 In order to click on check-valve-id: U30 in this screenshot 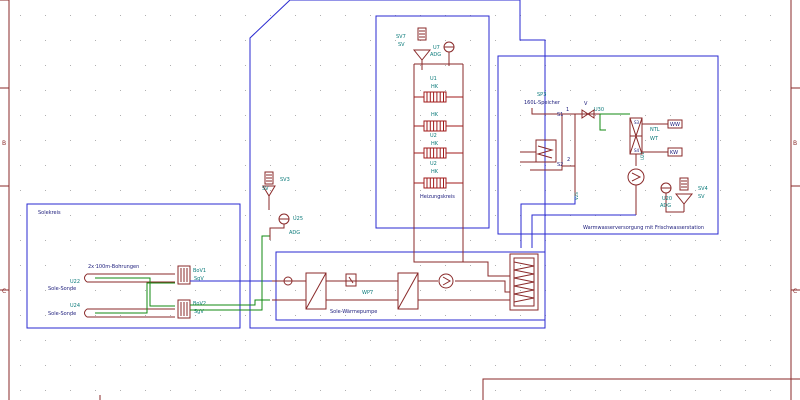, I will do `click(599, 110)`.